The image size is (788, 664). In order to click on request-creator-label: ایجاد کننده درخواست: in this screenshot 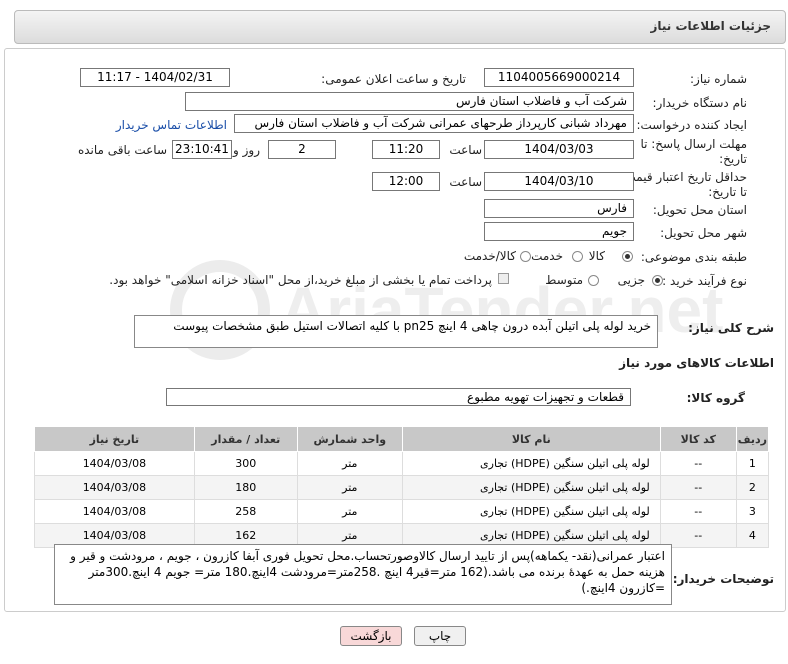, I will do `click(691, 125)`.